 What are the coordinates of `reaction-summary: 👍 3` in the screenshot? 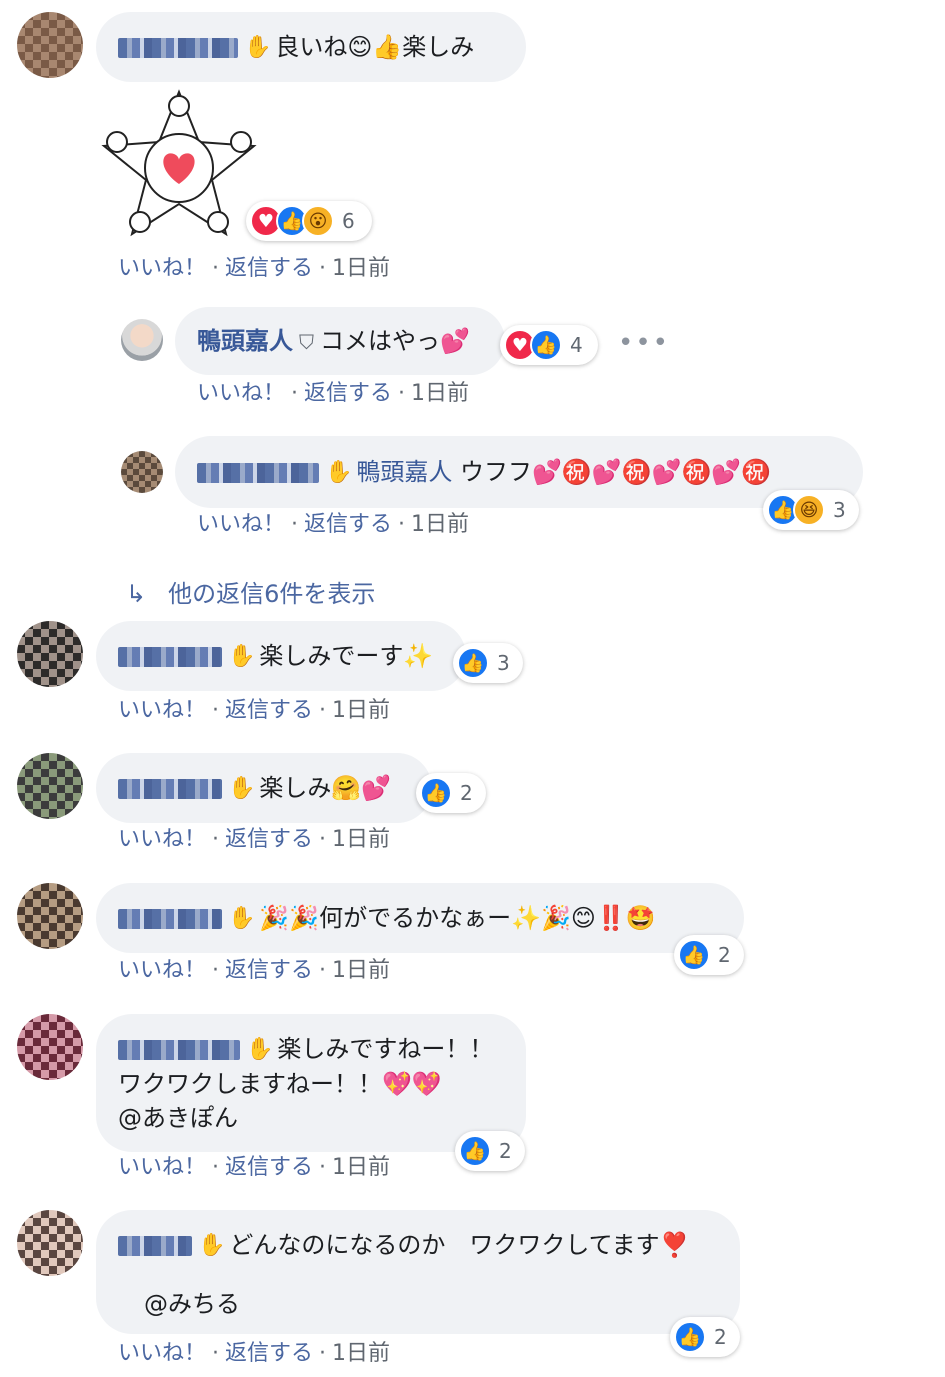 It's located at (488, 663).